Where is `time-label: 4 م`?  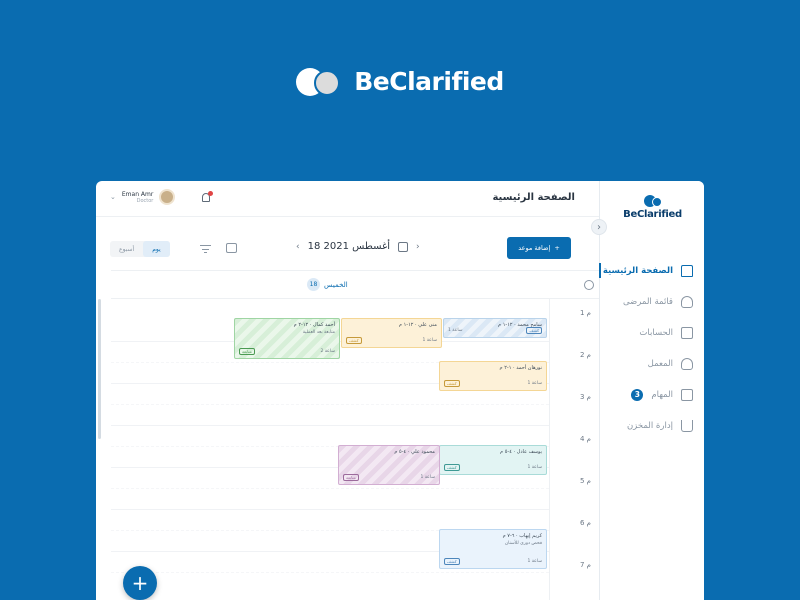
time-label: 4 م is located at coordinates (585, 439).